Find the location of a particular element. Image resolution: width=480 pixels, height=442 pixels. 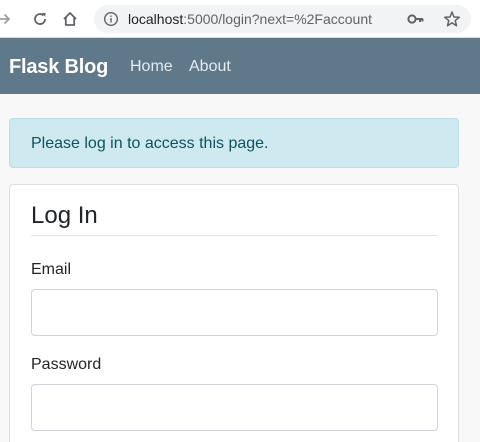

reload-icon is located at coordinates (40, 19).